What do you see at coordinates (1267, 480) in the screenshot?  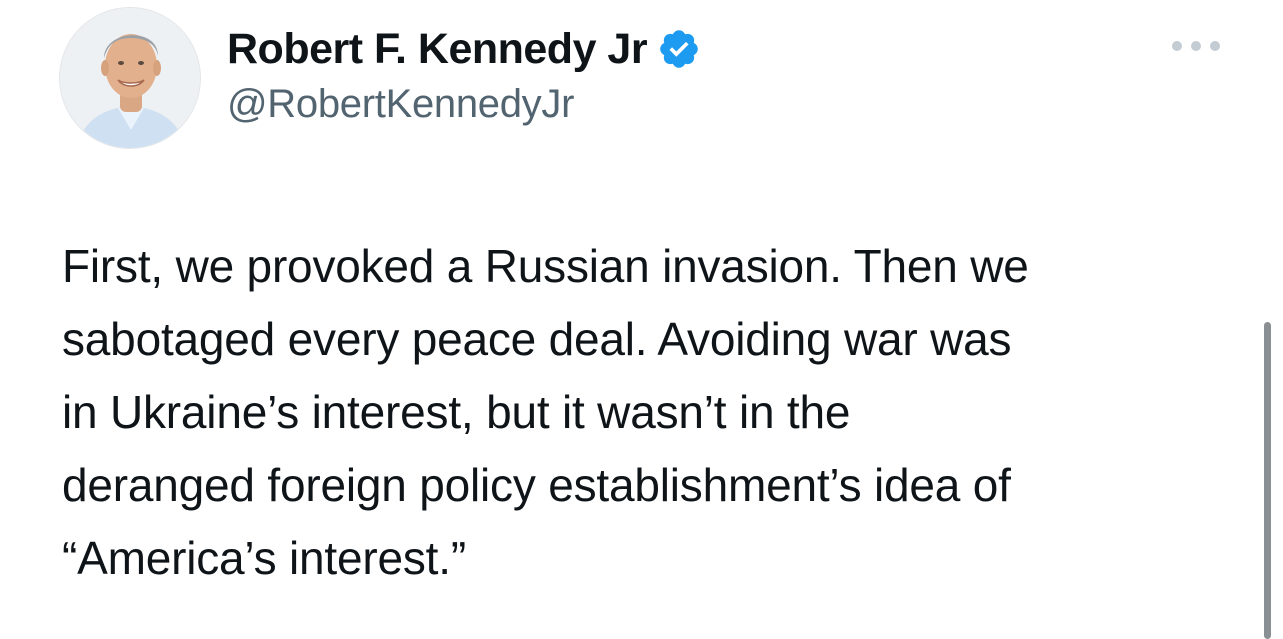 I see `scrollbar` at bounding box center [1267, 480].